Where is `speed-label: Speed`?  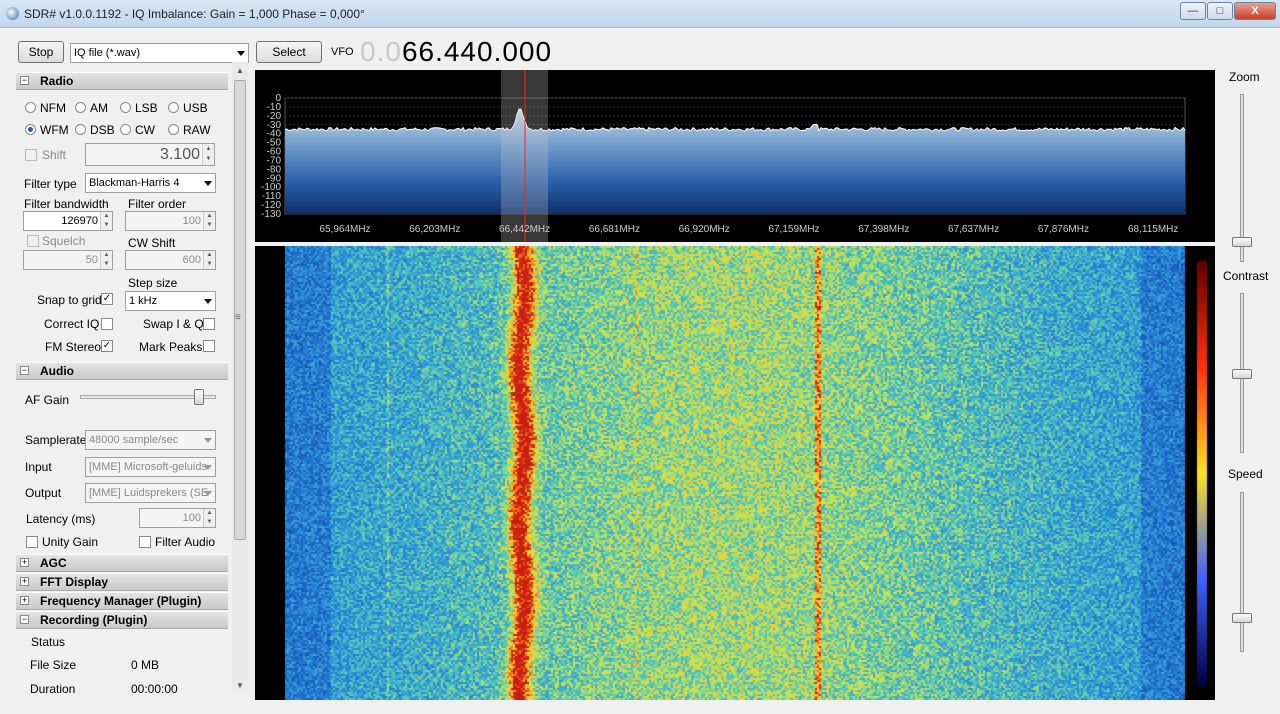 speed-label: Speed is located at coordinates (1245, 474).